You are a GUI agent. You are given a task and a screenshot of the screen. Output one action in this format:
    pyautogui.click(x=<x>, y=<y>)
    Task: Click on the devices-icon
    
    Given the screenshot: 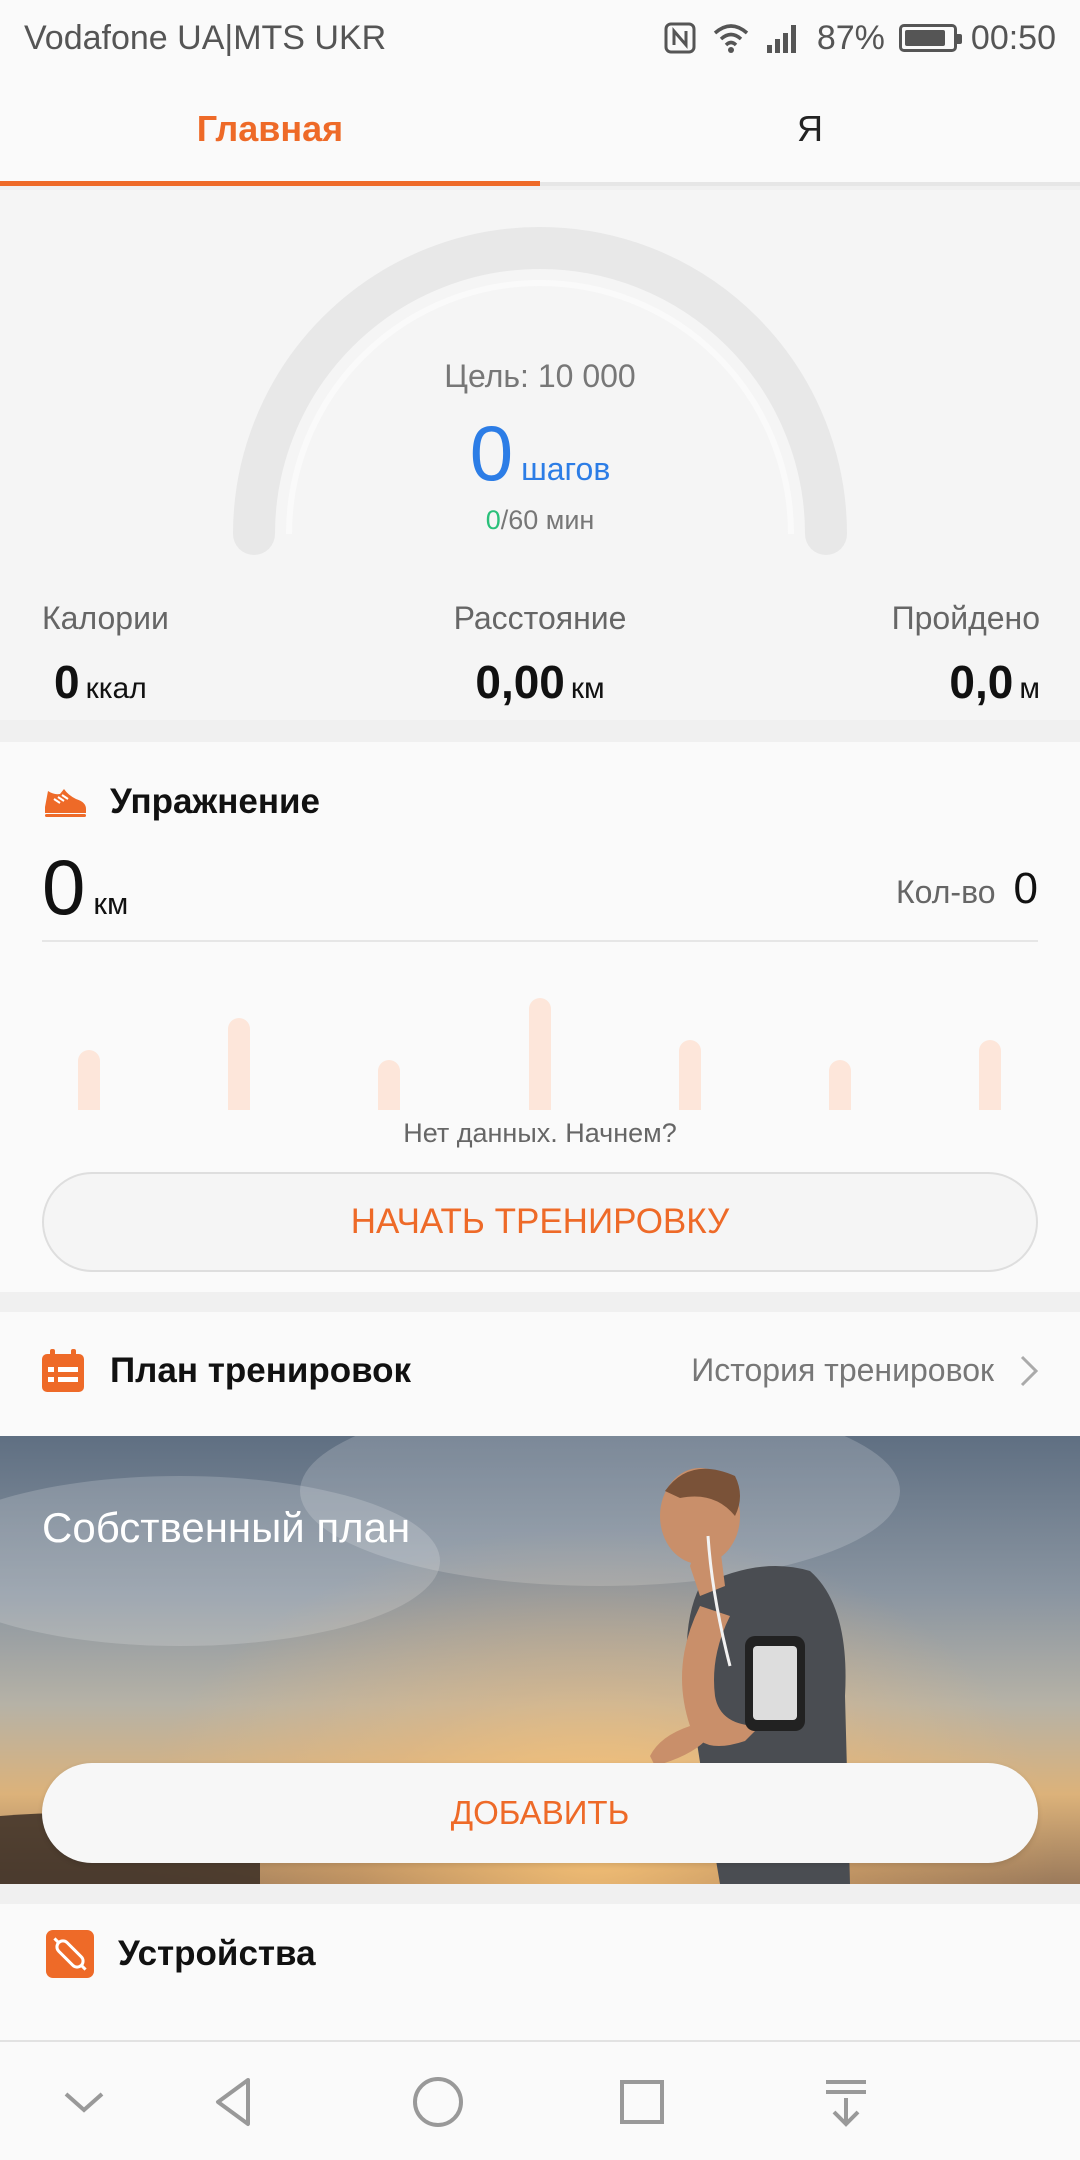 What is the action you would take?
    pyautogui.click(x=70, y=1954)
    